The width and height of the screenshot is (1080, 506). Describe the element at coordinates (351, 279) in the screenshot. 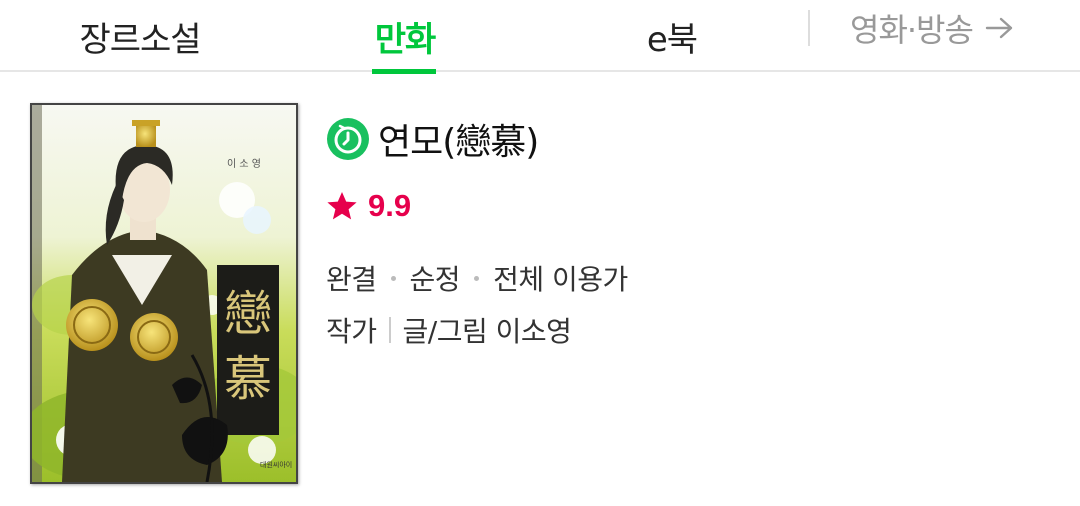

I see `status-label: 완결` at that location.